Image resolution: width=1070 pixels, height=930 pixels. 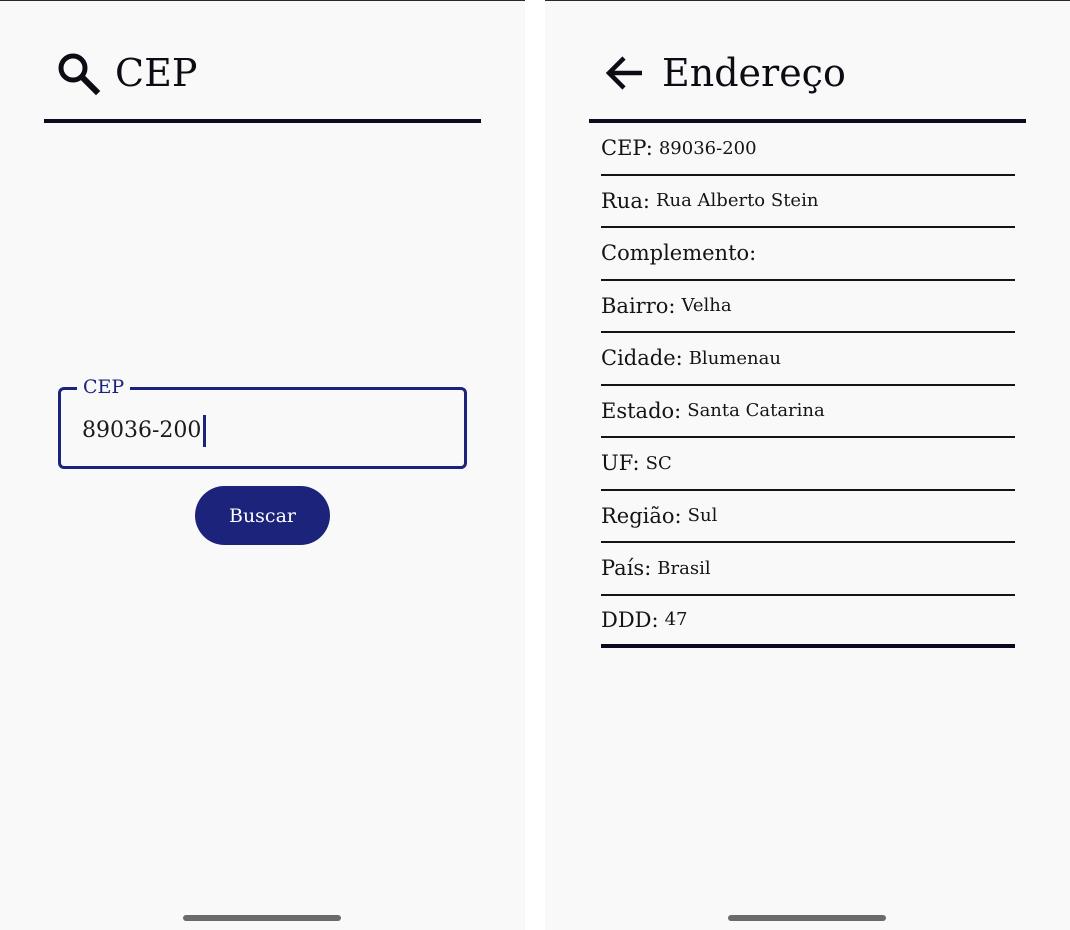 I want to click on address-row-rua: Rua: Rua Alberto Stein, so click(x=808, y=202).